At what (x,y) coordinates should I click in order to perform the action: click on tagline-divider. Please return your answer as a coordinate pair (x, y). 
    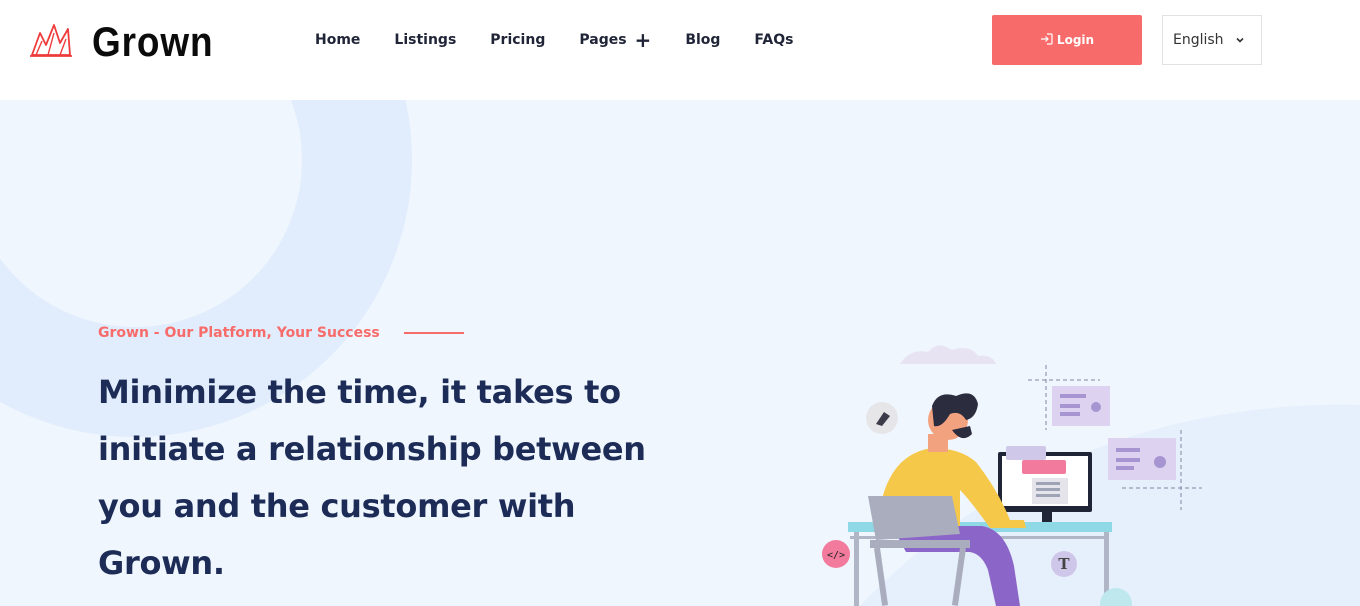
    Looking at the image, I should click on (433, 333).